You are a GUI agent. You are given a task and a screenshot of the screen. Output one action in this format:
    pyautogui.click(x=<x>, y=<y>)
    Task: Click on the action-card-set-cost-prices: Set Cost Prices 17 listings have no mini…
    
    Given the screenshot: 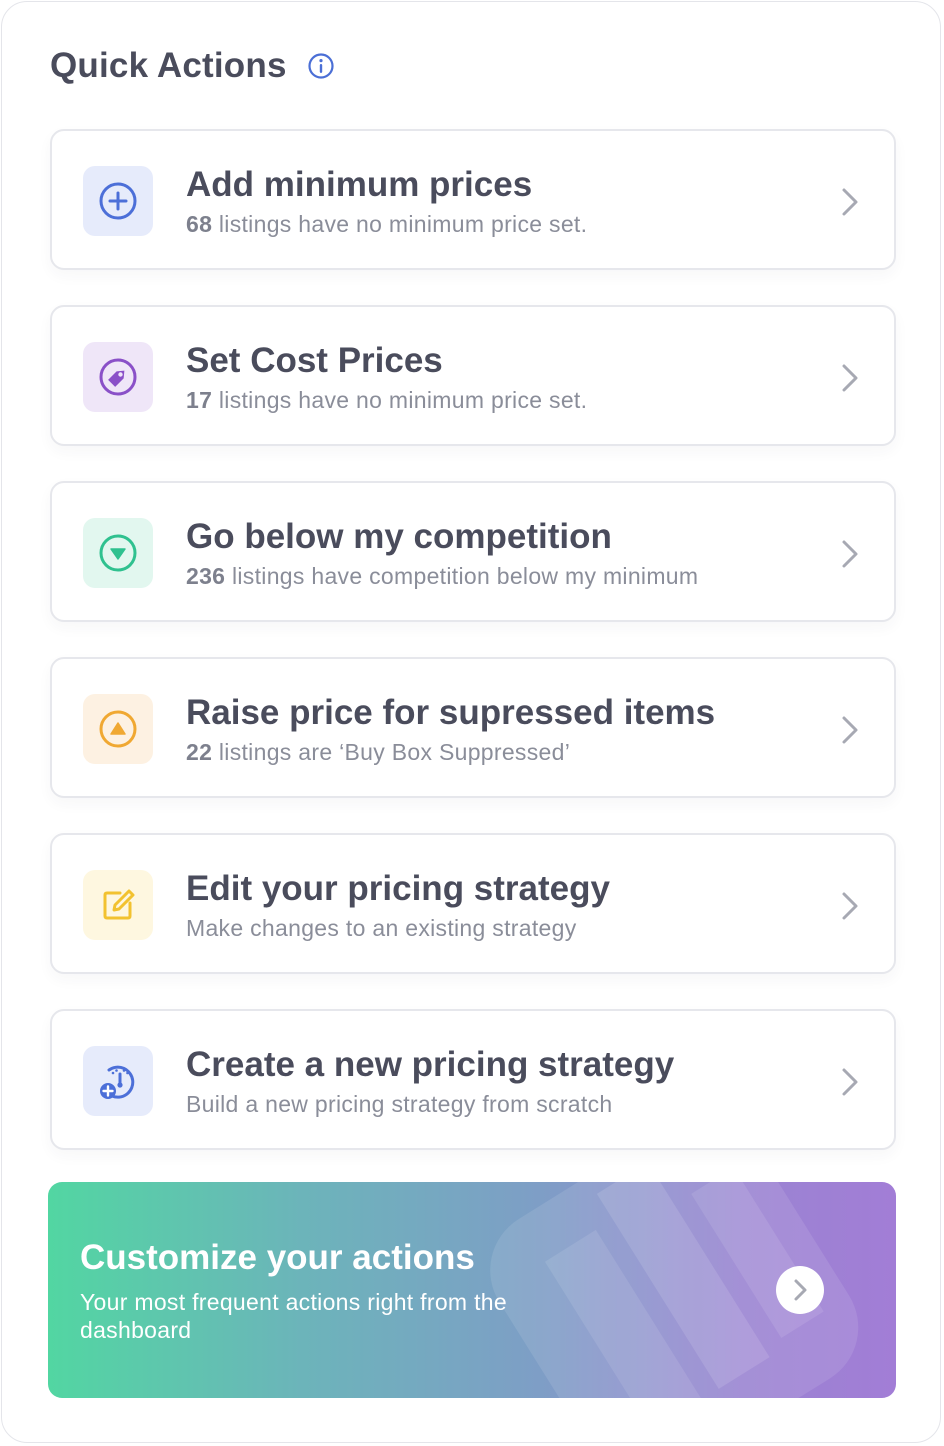 What is the action you would take?
    pyautogui.click(x=473, y=375)
    